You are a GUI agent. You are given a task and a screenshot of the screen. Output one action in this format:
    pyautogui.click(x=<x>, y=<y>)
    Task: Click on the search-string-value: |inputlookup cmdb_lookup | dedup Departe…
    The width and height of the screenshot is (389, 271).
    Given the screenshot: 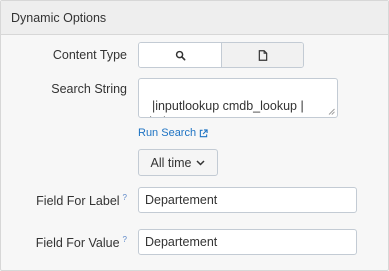 What is the action you would take?
    pyautogui.click(x=224, y=108)
    